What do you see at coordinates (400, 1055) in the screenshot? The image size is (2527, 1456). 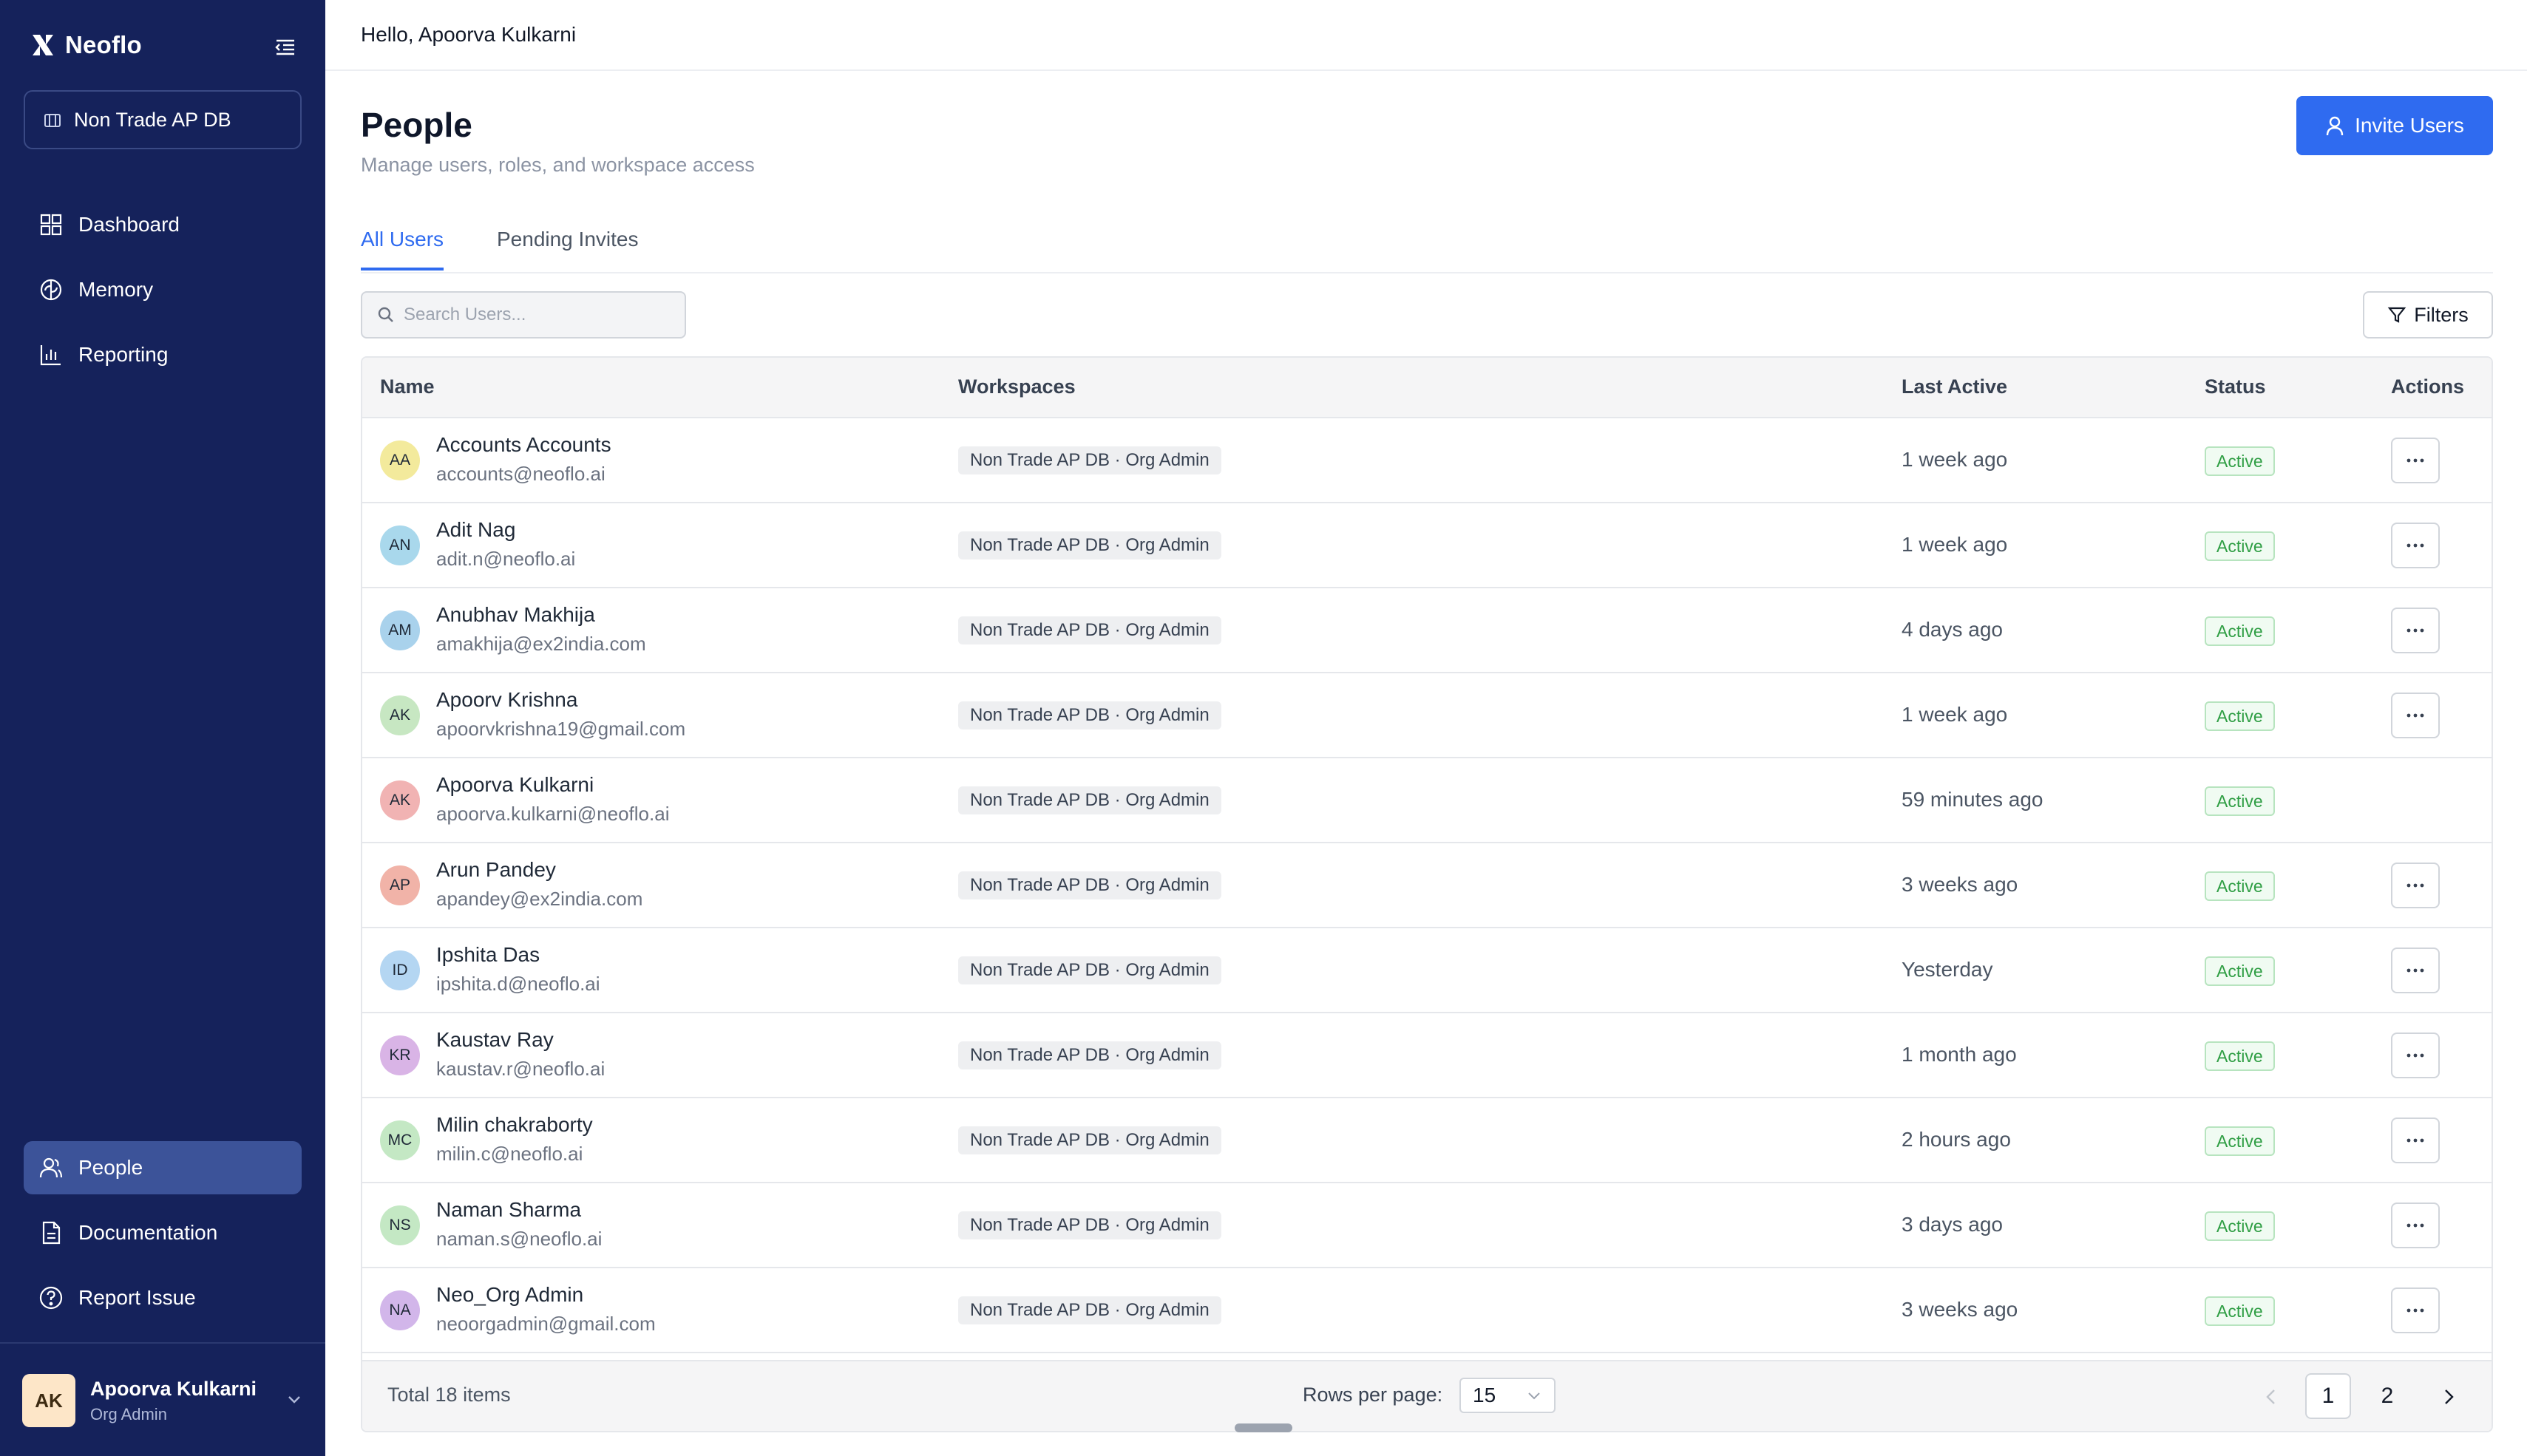 I see `avatar: KR` at bounding box center [400, 1055].